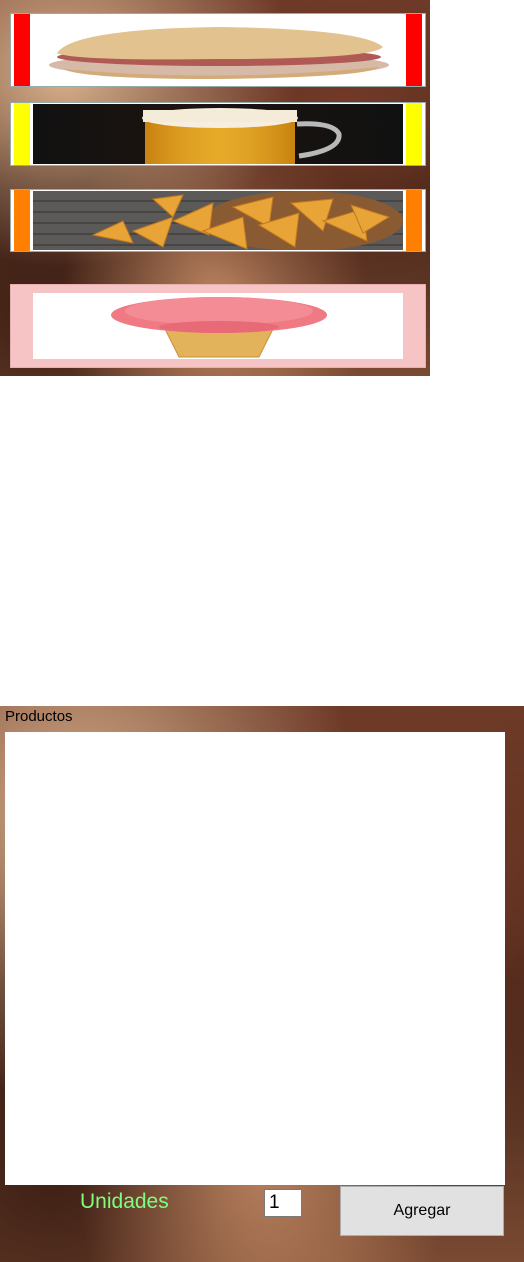 This screenshot has width=524, height=1262. I want to click on ice-cream-image, so click(218, 326).